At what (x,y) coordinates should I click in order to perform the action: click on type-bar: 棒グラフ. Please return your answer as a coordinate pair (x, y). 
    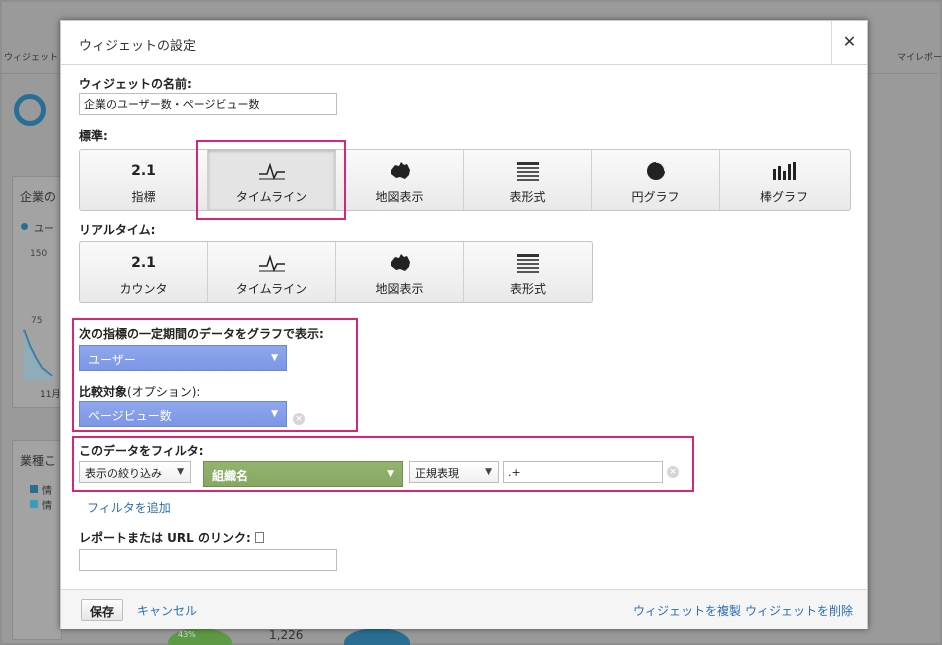
    Looking at the image, I should click on (784, 180).